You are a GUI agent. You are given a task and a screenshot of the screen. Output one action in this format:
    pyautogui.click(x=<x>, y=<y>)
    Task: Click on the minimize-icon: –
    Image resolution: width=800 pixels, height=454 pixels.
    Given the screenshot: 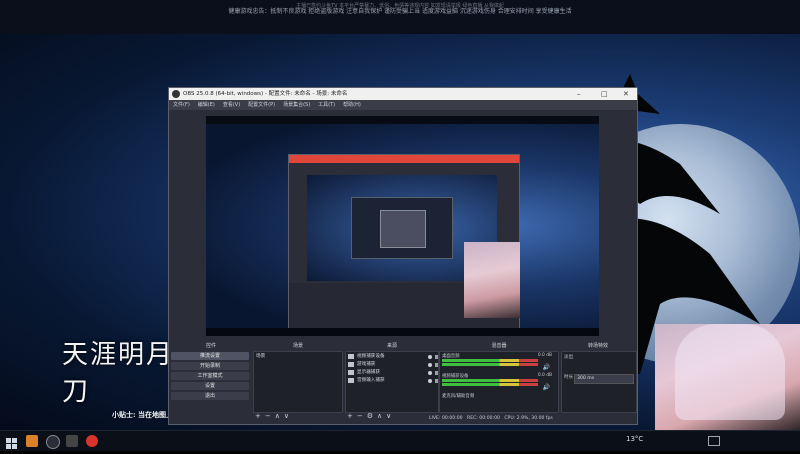 What is the action you would take?
    pyautogui.click(x=579, y=94)
    